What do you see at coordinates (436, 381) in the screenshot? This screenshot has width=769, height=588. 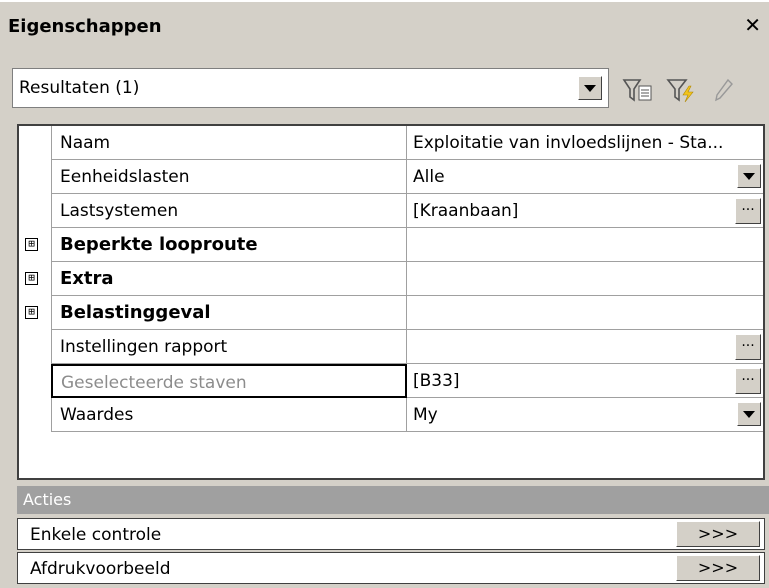 I see `property-value-text: [B33]` at bounding box center [436, 381].